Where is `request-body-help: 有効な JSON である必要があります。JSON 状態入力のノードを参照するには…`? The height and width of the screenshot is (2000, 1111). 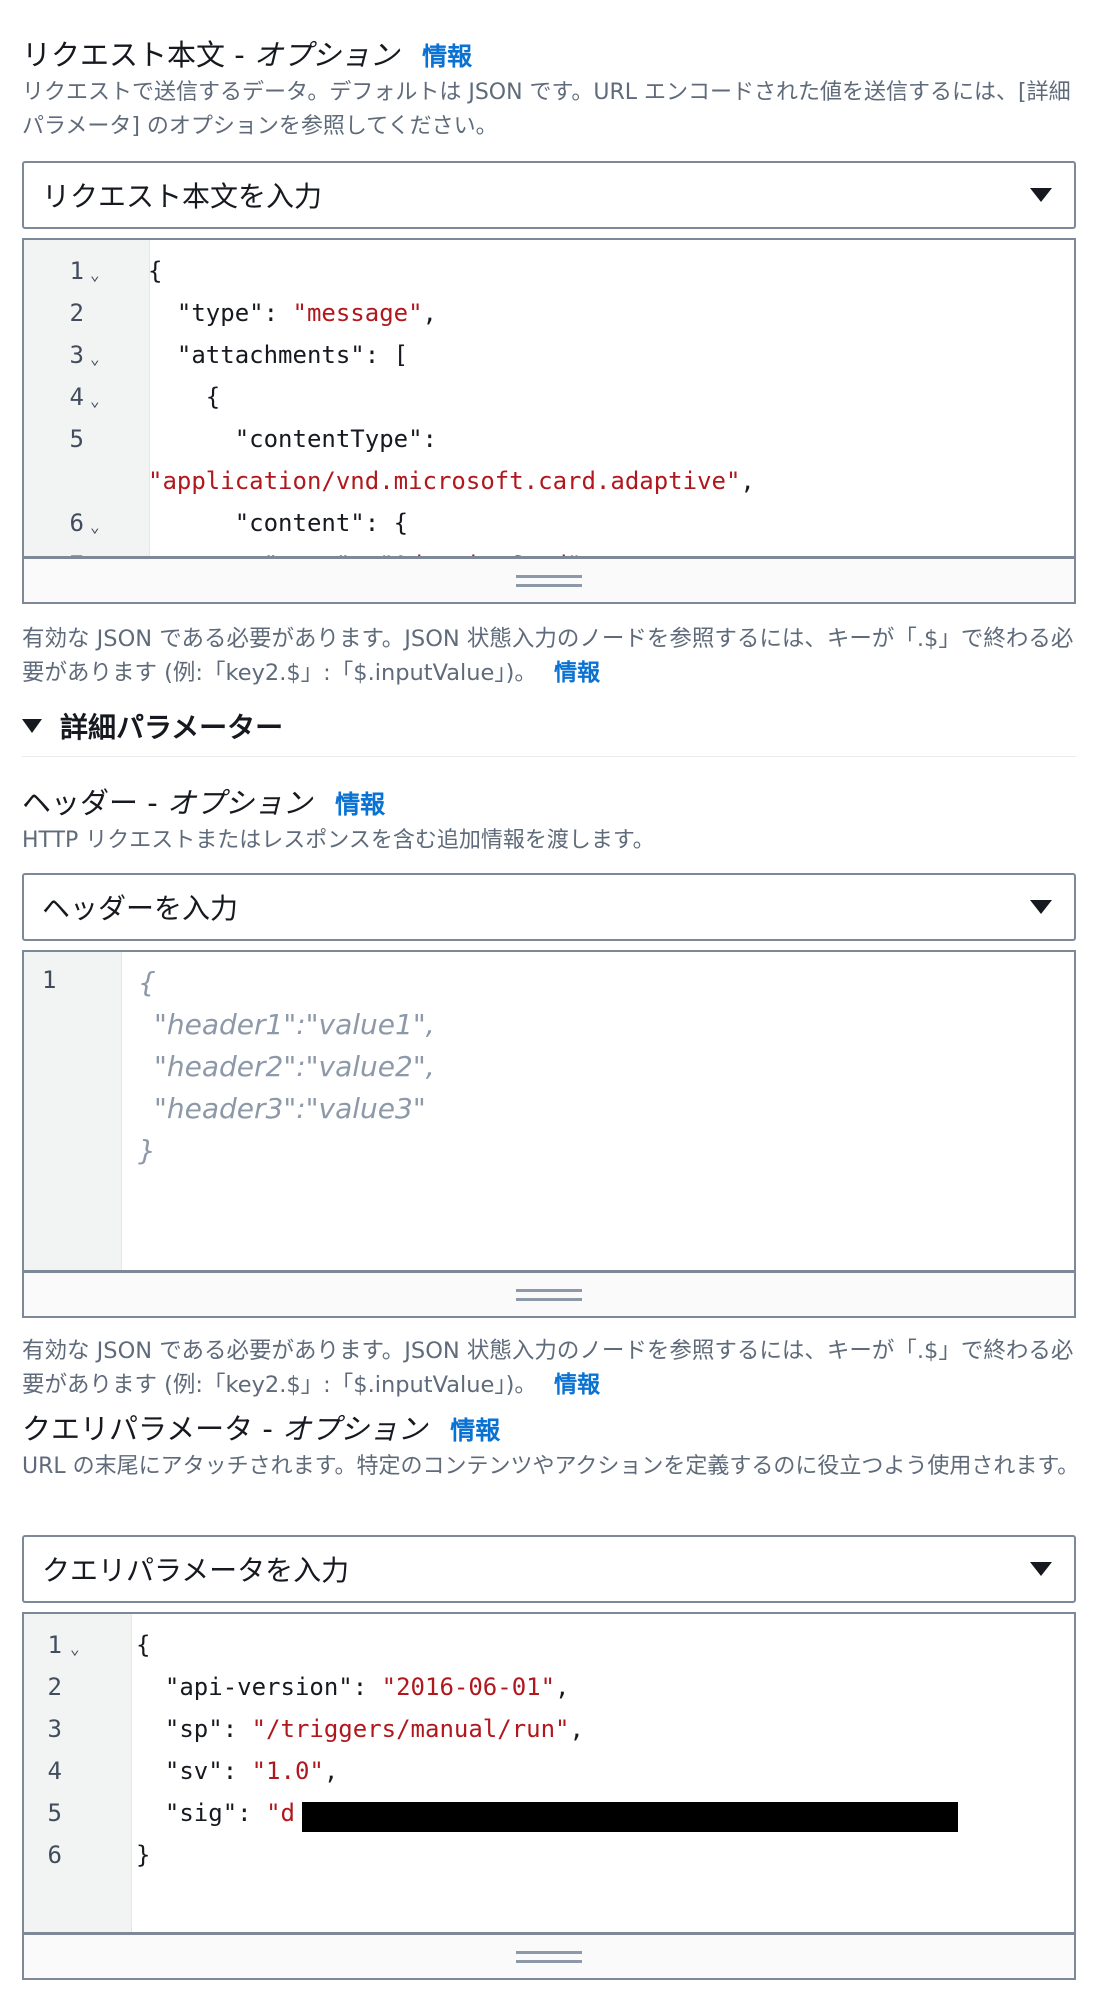
request-body-help: 有効な JSON である必要があります。JSON 状態入力のノードを参照するには… is located at coordinates (557, 656).